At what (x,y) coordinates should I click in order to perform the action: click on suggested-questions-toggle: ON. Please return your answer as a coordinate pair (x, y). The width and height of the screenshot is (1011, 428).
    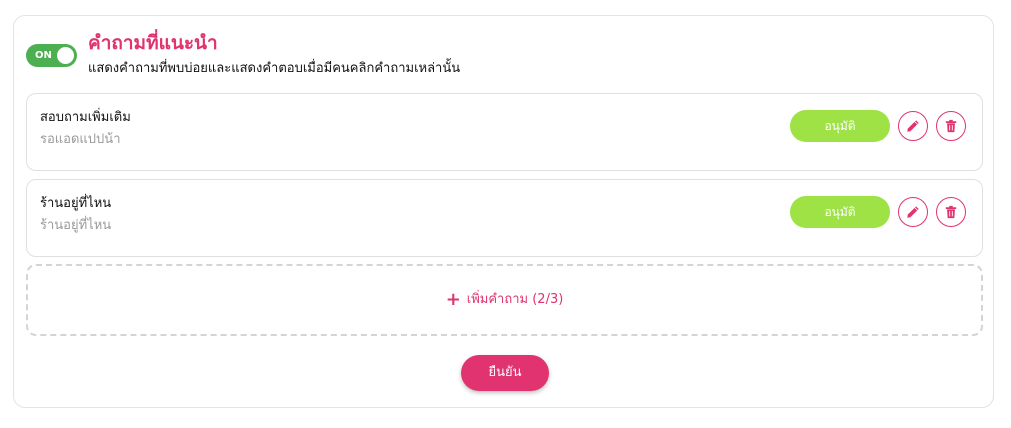
    Looking at the image, I should click on (51, 55).